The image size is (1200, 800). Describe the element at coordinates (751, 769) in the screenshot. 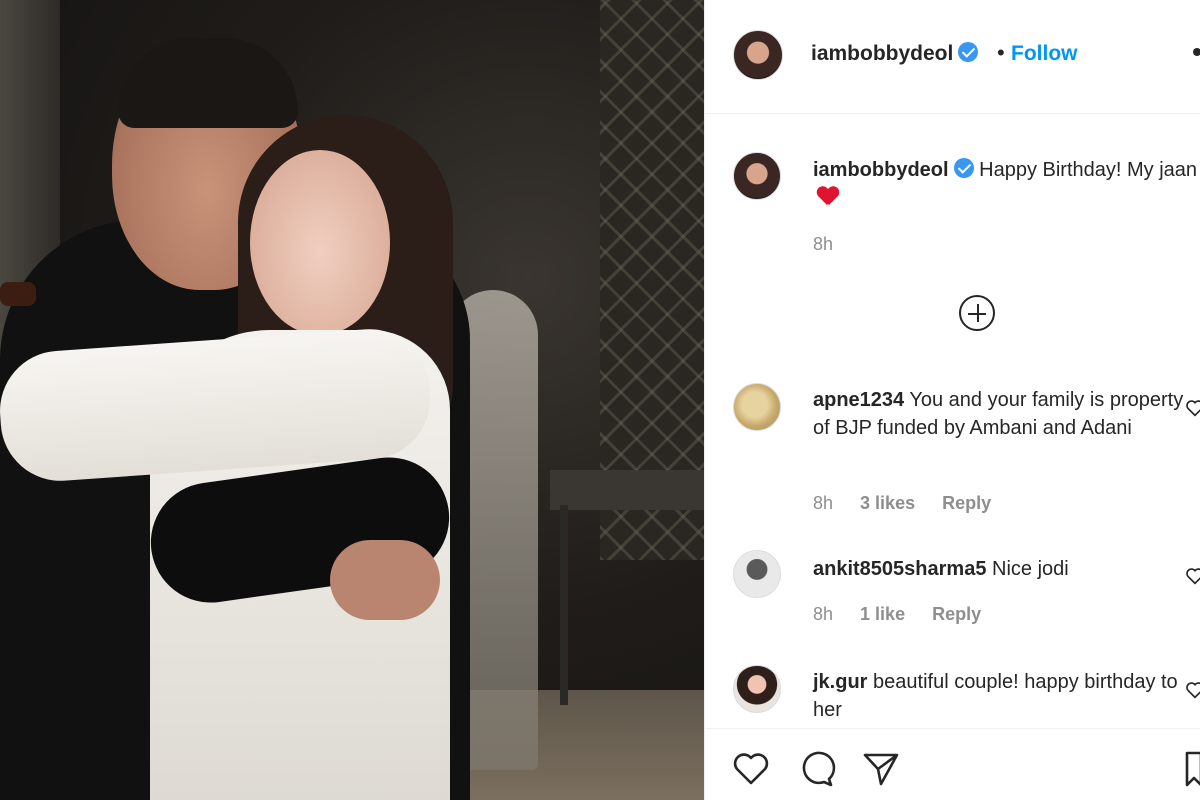

I see `heart-icon` at that location.